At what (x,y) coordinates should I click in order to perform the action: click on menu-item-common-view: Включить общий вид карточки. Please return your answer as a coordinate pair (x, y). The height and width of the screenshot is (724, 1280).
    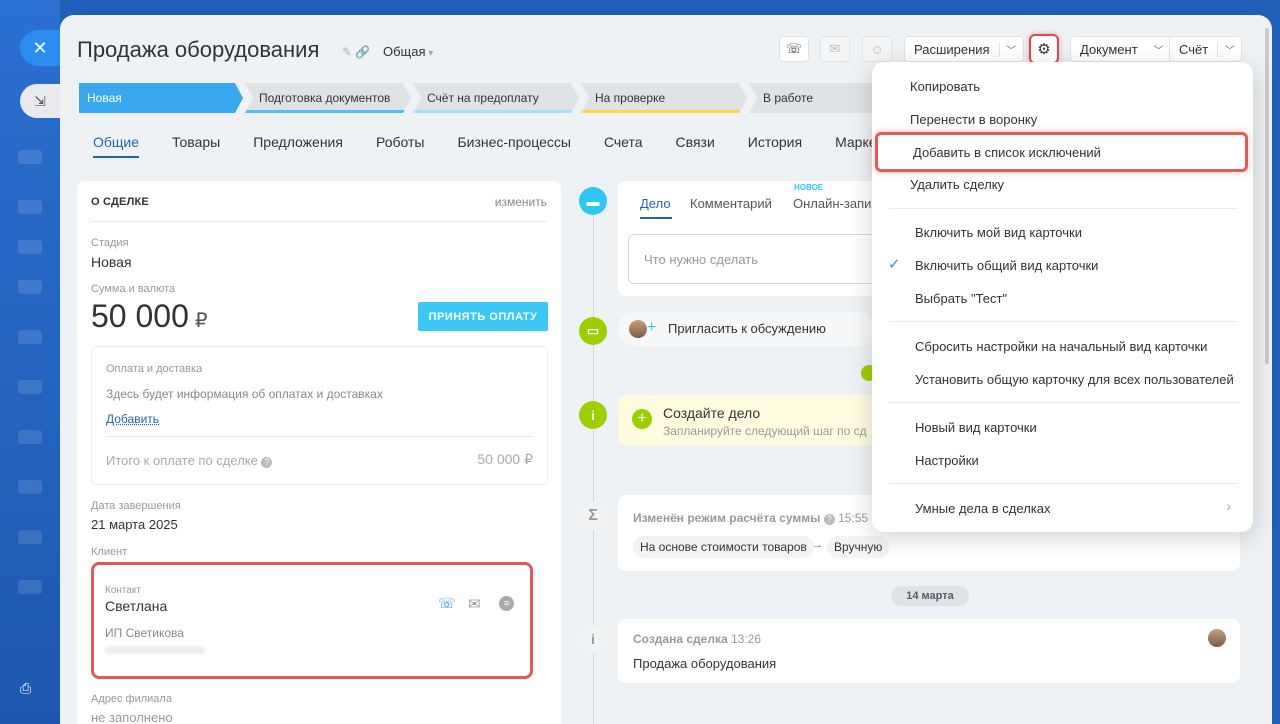
    Looking at the image, I should click on (1062, 265).